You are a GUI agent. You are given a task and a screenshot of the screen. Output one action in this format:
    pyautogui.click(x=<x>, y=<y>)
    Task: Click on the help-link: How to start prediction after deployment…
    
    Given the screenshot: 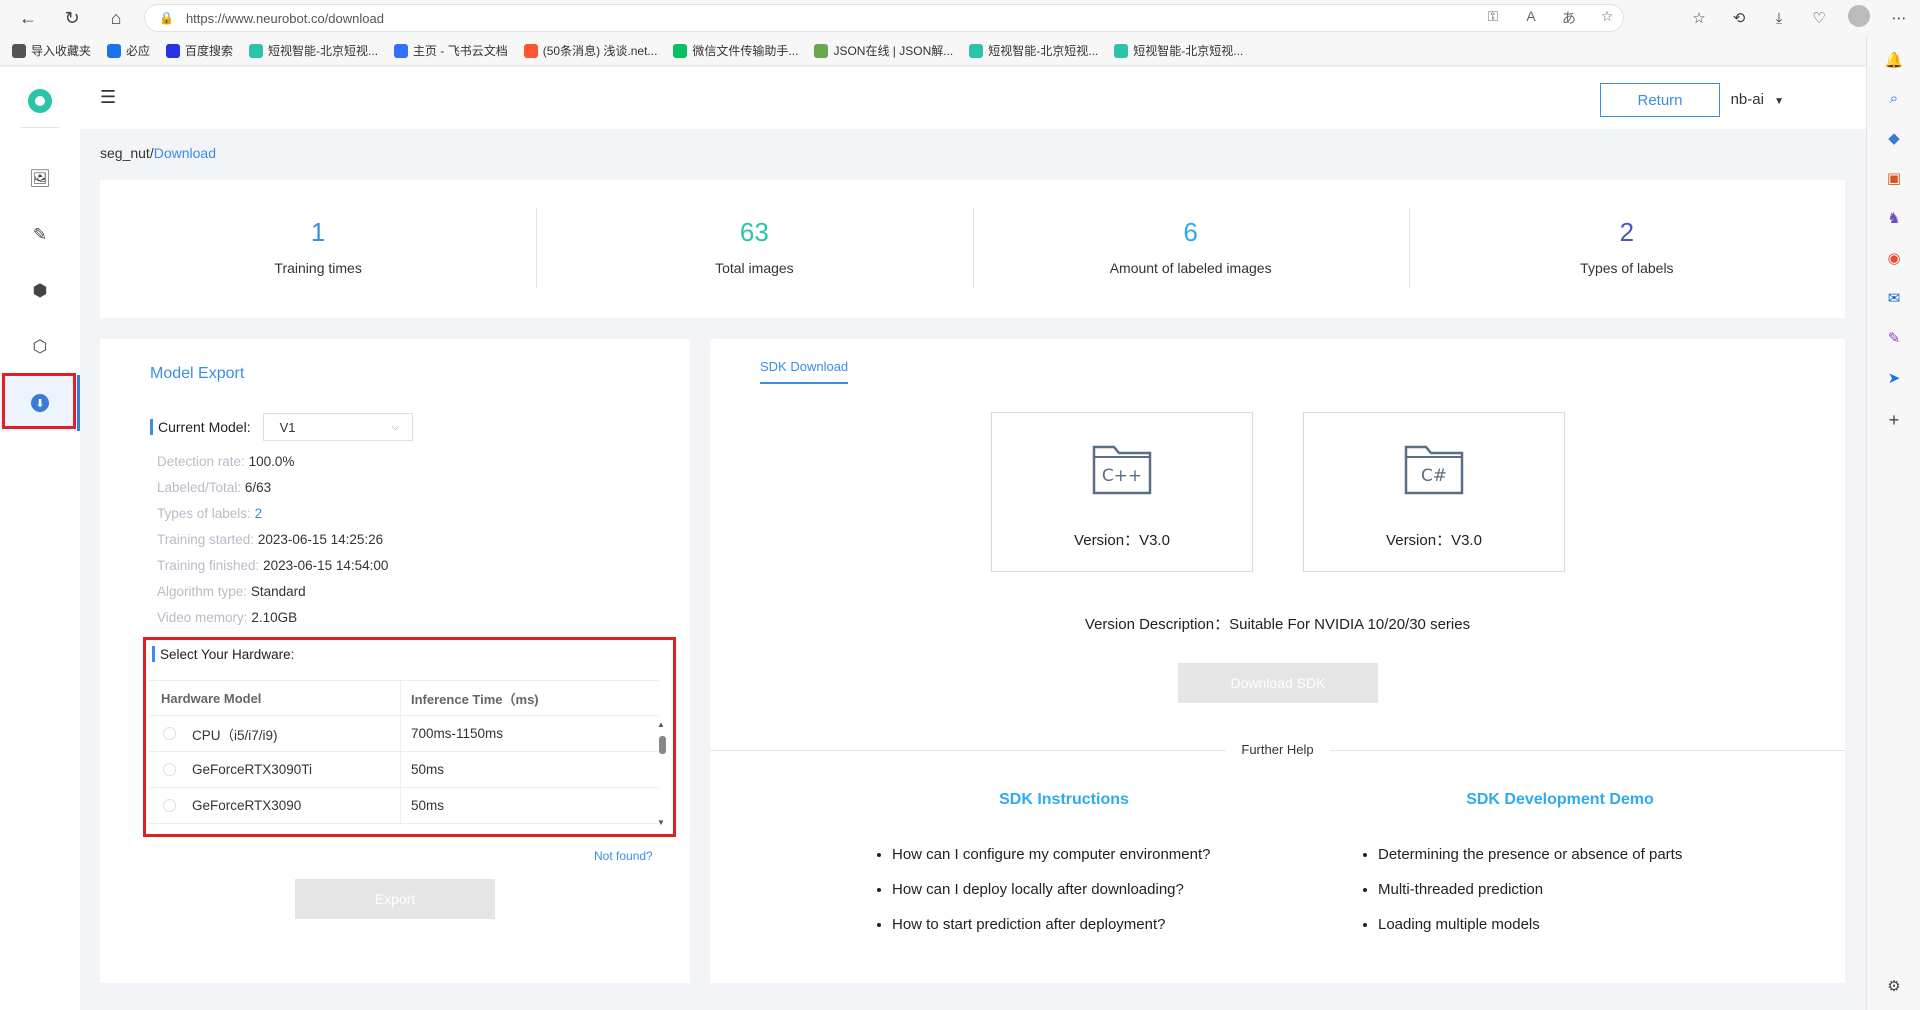 What is the action you would take?
    pyautogui.click(x=1073, y=924)
    